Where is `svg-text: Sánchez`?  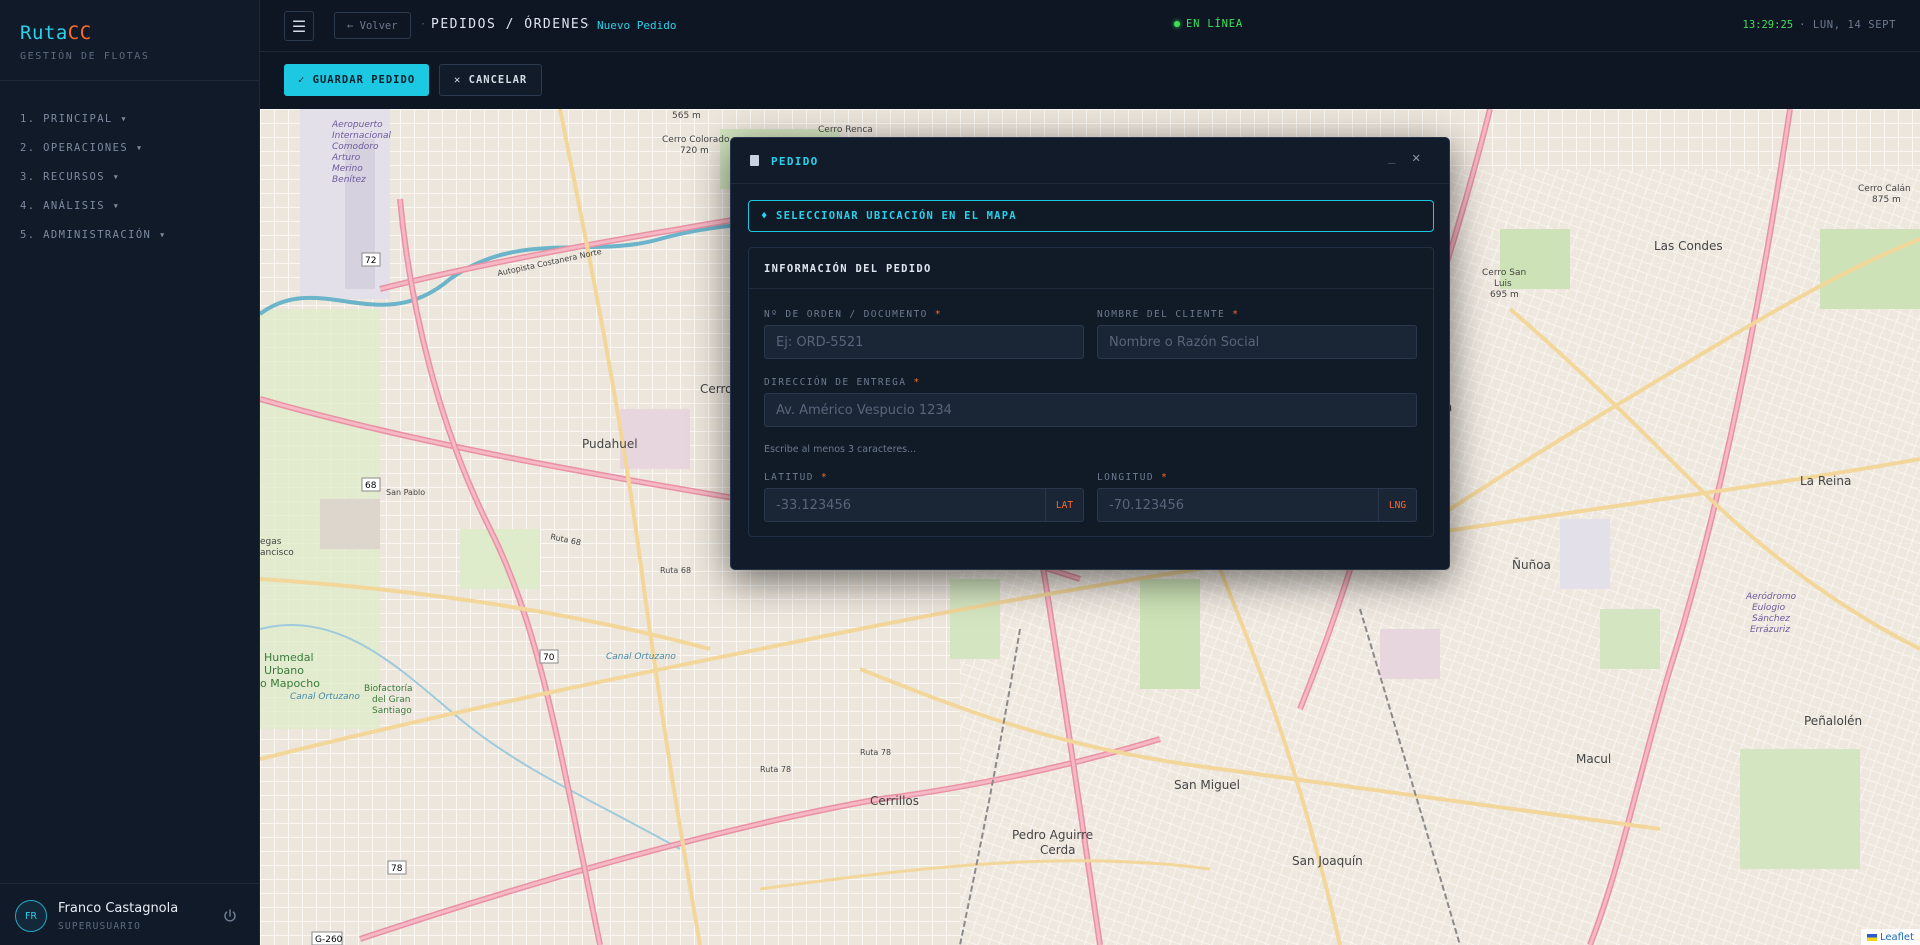
svg-text: Sánchez is located at coordinates (1771, 619).